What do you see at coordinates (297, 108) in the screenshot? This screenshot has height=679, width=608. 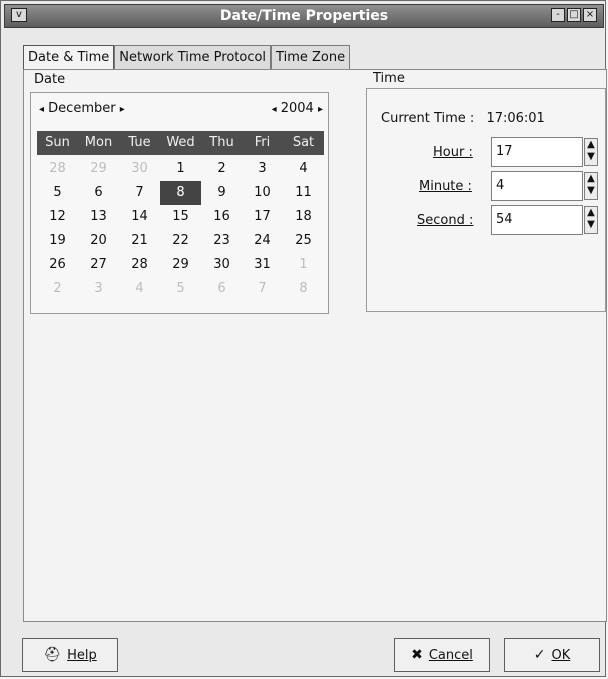 I see `year-navigation: ◂ 2004 ▸` at bounding box center [297, 108].